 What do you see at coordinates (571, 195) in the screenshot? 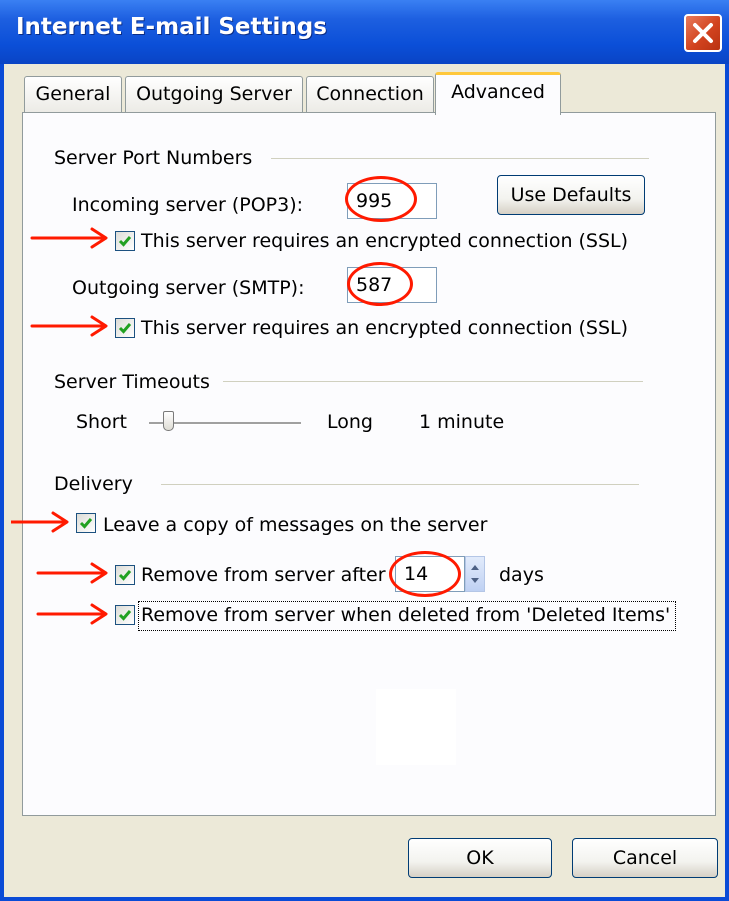
I see `use-defaults-button: Use Defaults` at bounding box center [571, 195].